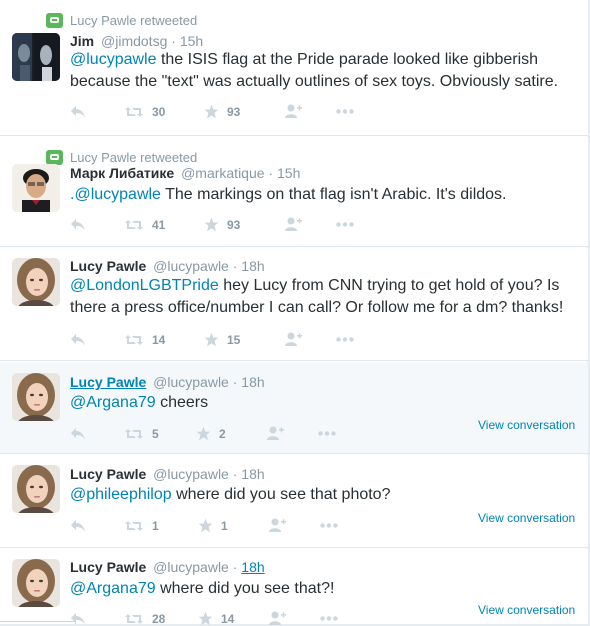 This screenshot has height=626, width=590. What do you see at coordinates (164, 340) in the screenshot?
I see `retweet-button: 14` at bounding box center [164, 340].